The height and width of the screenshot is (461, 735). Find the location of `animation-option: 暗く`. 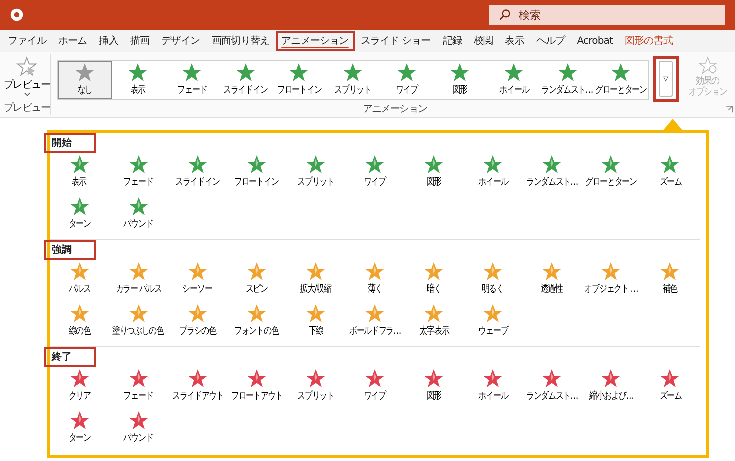

animation-option: 暗く is located at coordinates (434, 281).